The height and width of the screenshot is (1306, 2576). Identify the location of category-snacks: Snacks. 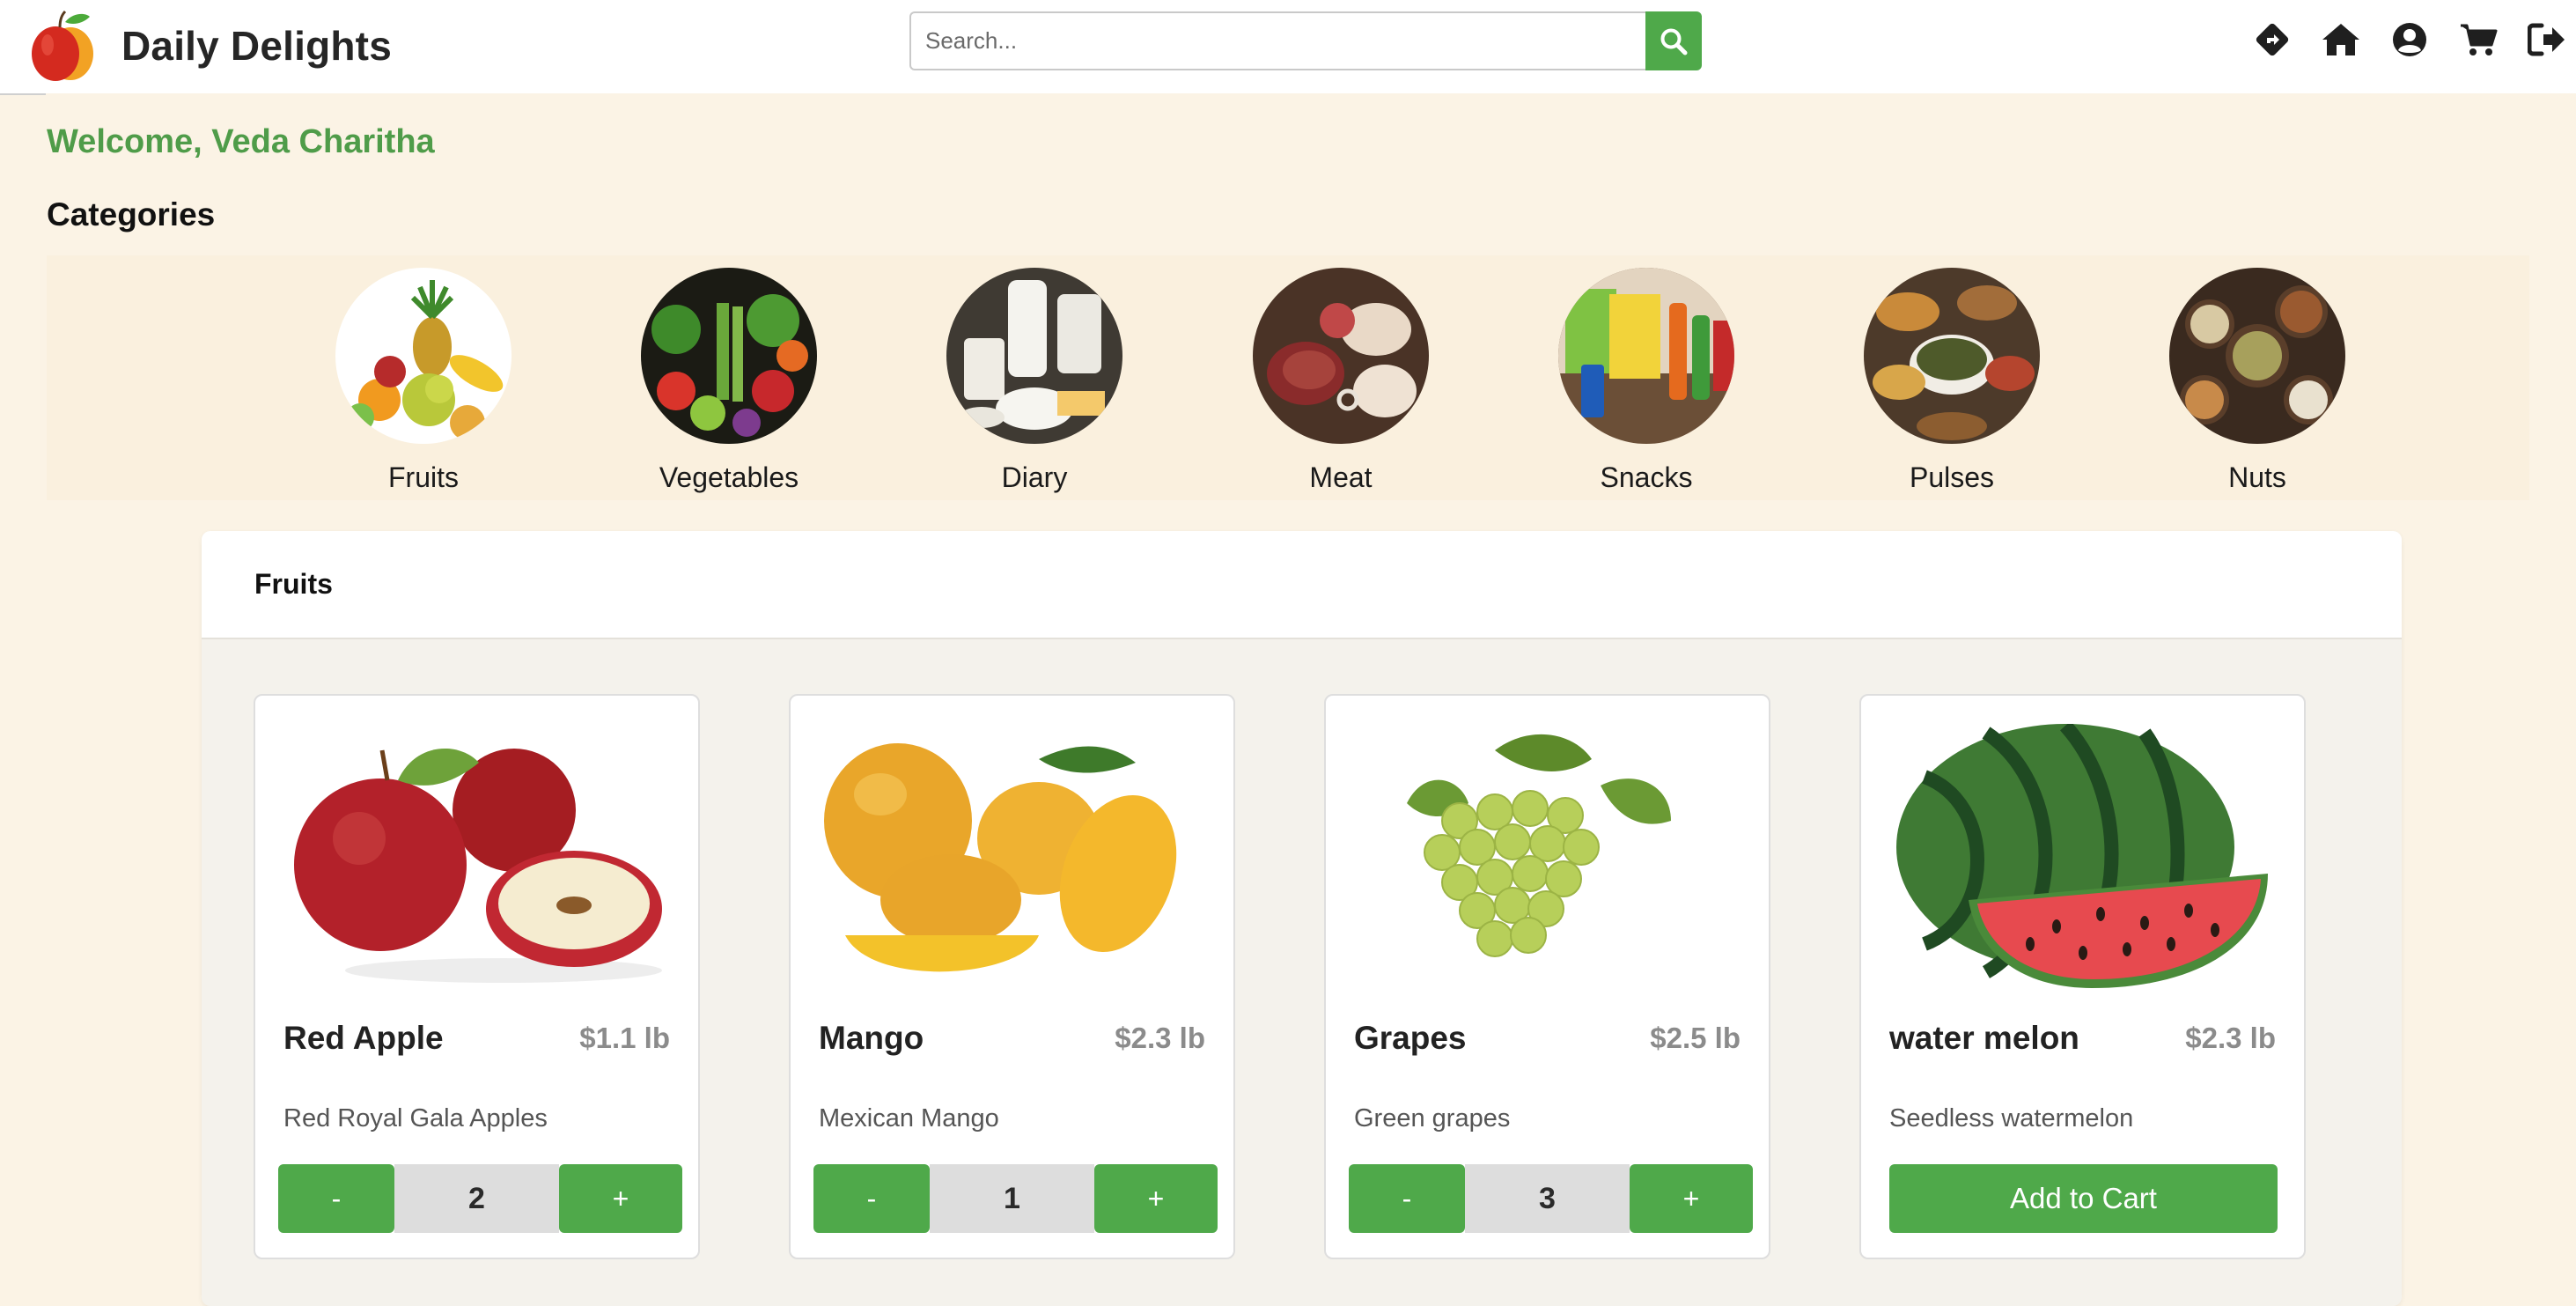
(1646, 381).